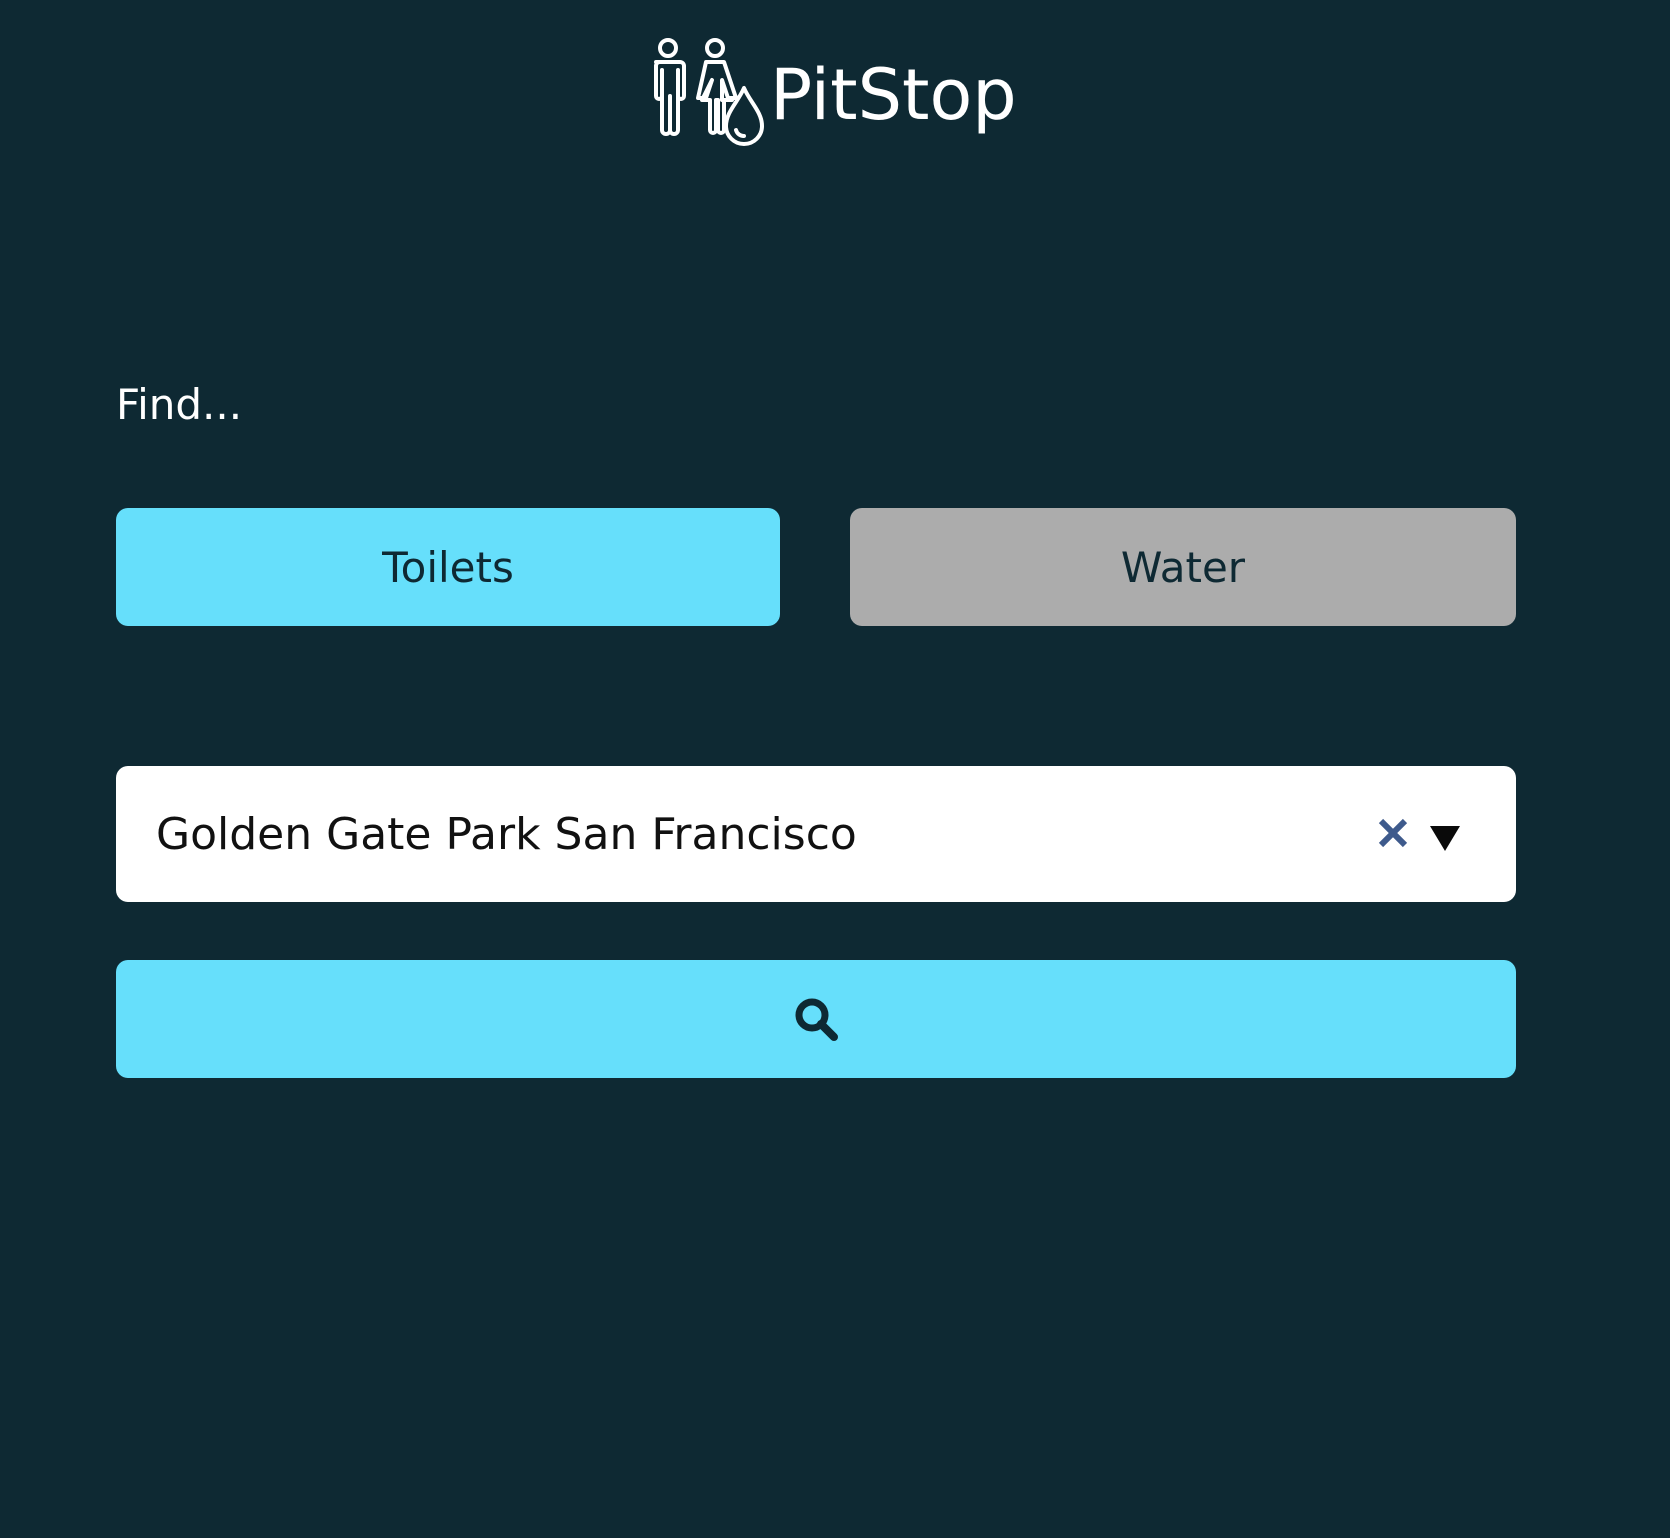  Describe the element at coordinates (1183, 567) in the screenshot. I see `water-toggle-button: Water` at that location.